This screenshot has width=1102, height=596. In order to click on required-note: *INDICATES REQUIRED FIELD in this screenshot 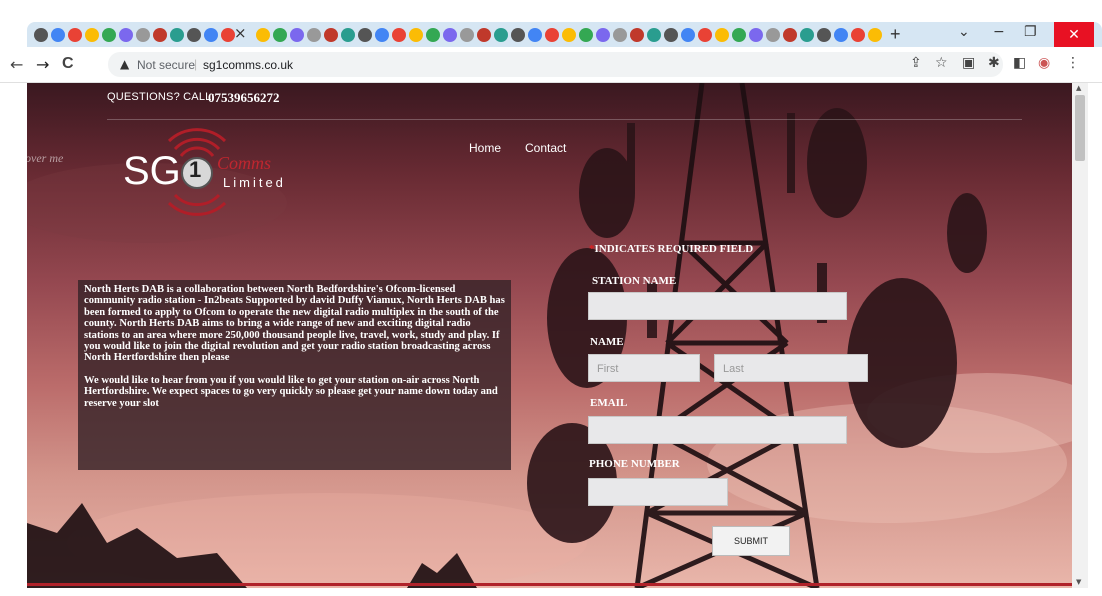, I will do `click(671, 249)`.